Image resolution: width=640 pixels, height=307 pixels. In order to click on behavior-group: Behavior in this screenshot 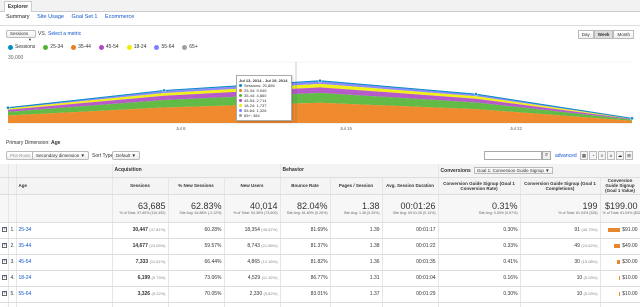, I will do `click(359, 171)`.